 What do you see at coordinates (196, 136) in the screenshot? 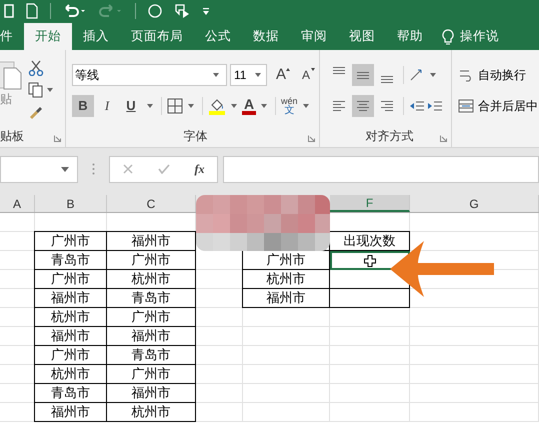
I see `group-label: 字体` at bounding box center [196, 136].